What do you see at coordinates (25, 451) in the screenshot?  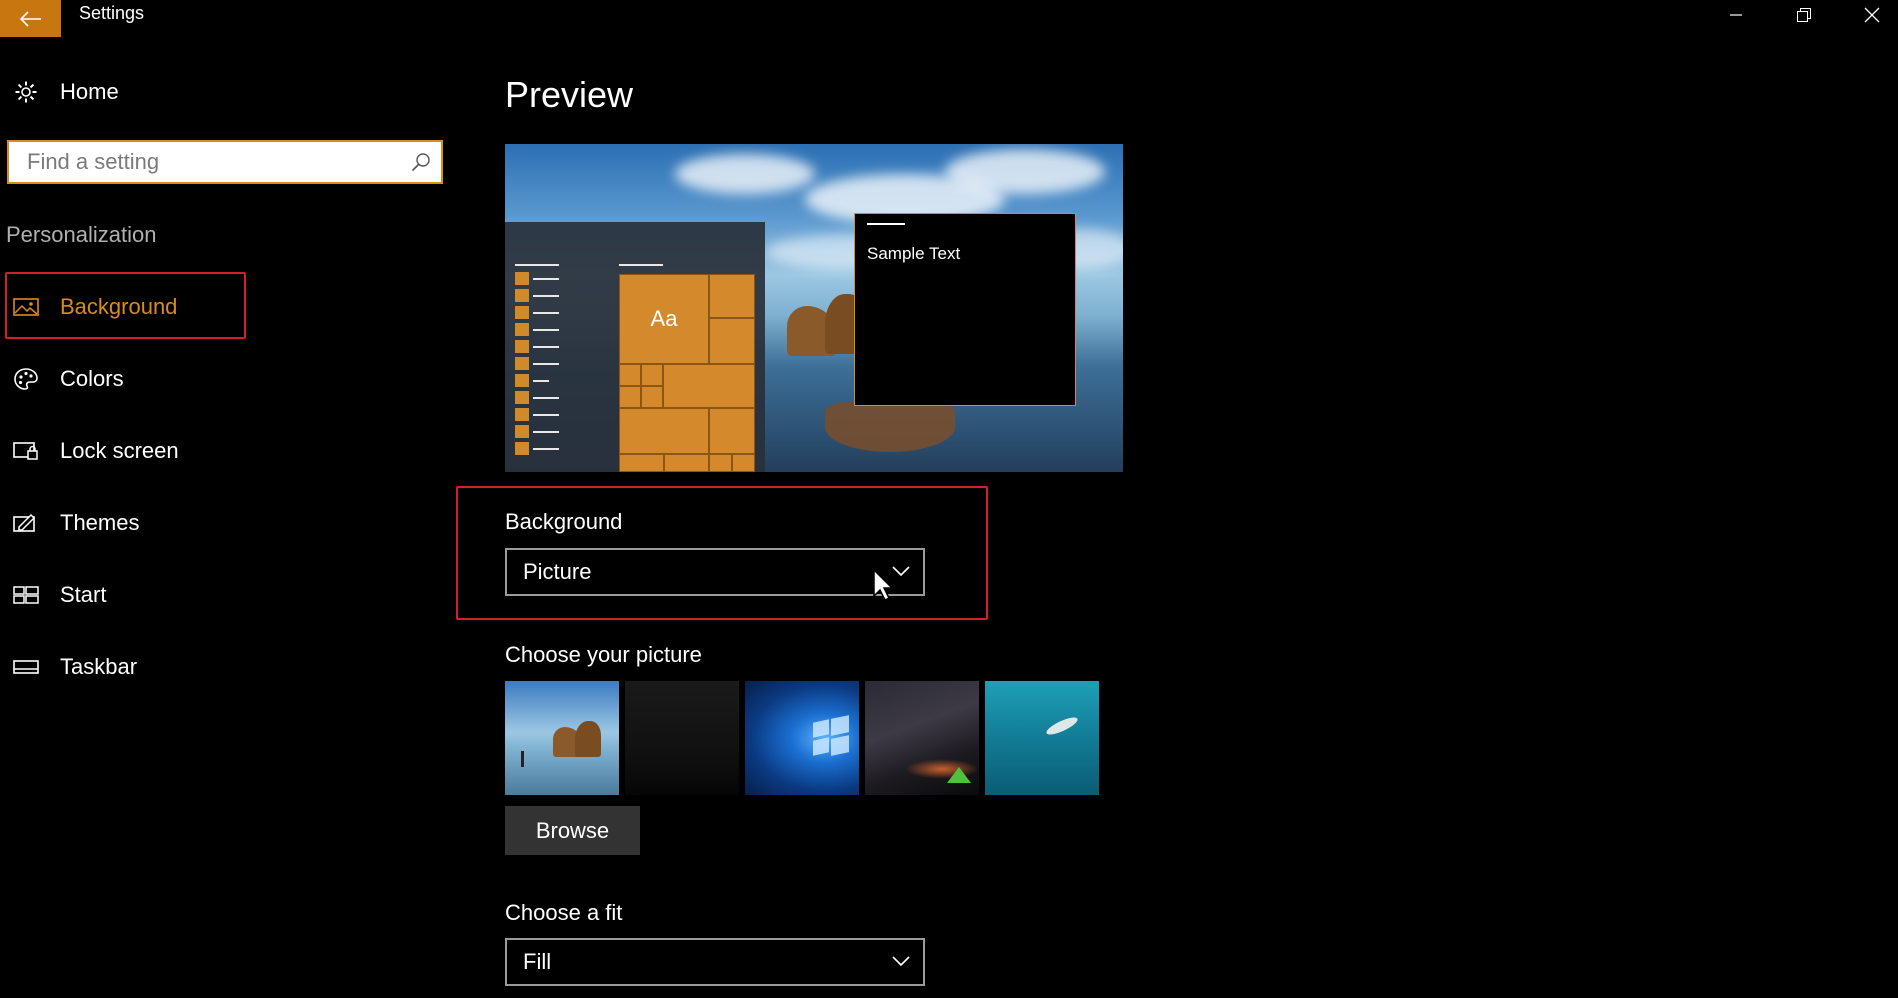 I see `lock-screen-icon` at bounding box center [25, 451].